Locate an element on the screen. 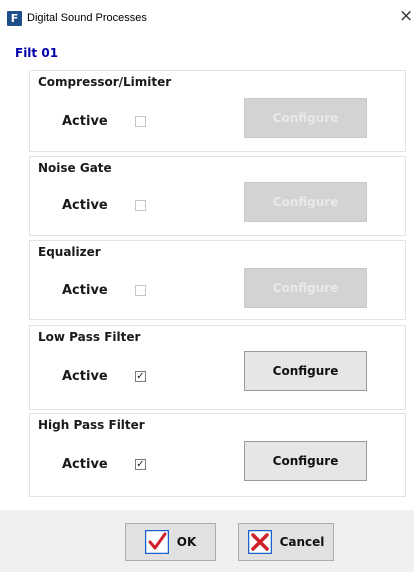  group-compressor-limiter: Compressor/Limiter Active Configure is located at coordinates (217, 111).